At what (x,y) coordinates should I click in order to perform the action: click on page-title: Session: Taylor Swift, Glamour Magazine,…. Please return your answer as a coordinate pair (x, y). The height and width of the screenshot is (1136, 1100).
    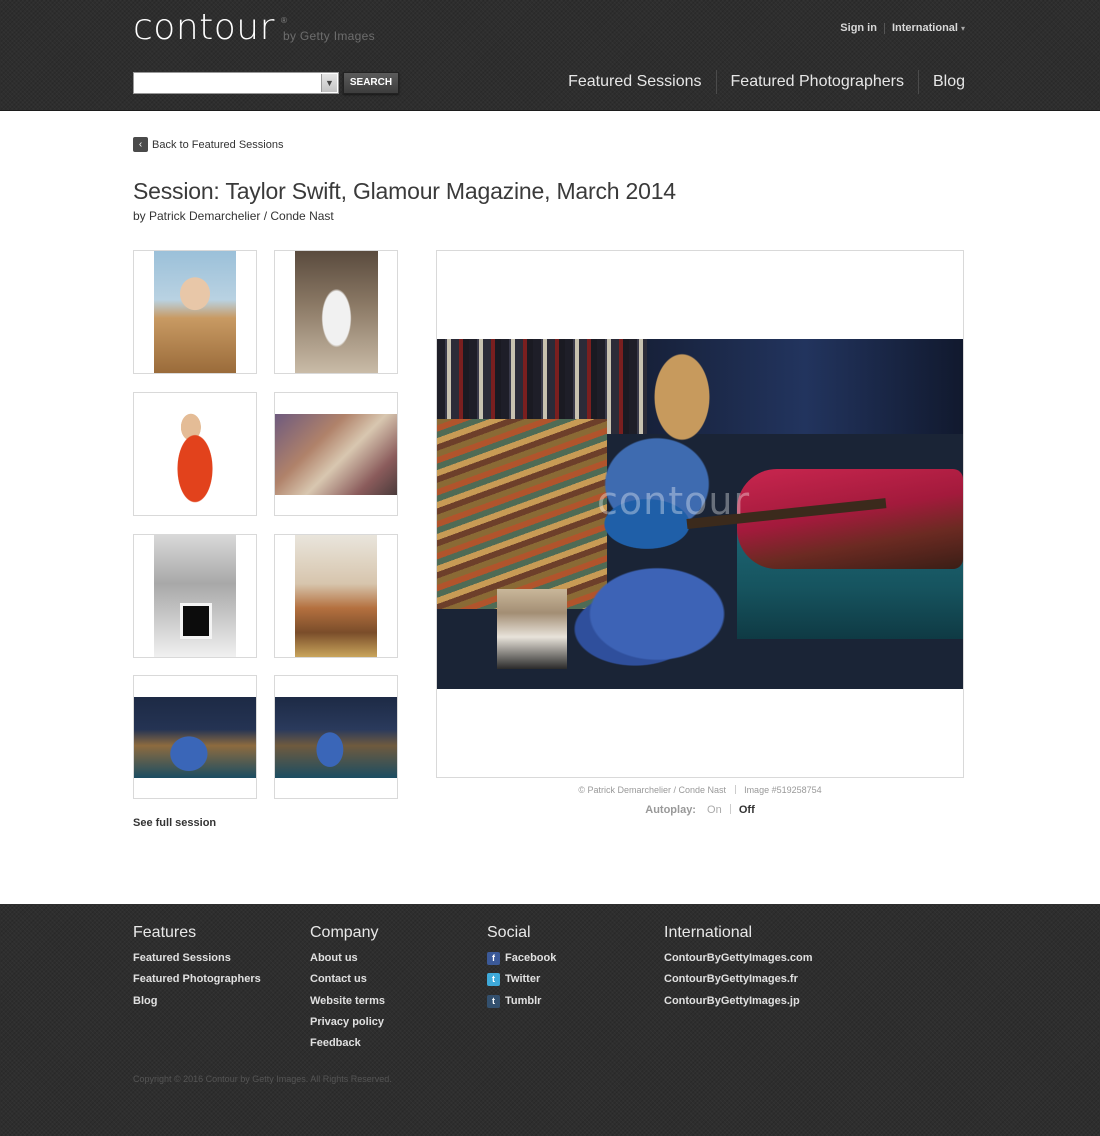
    Looking at the image, I should click on (404, 191).